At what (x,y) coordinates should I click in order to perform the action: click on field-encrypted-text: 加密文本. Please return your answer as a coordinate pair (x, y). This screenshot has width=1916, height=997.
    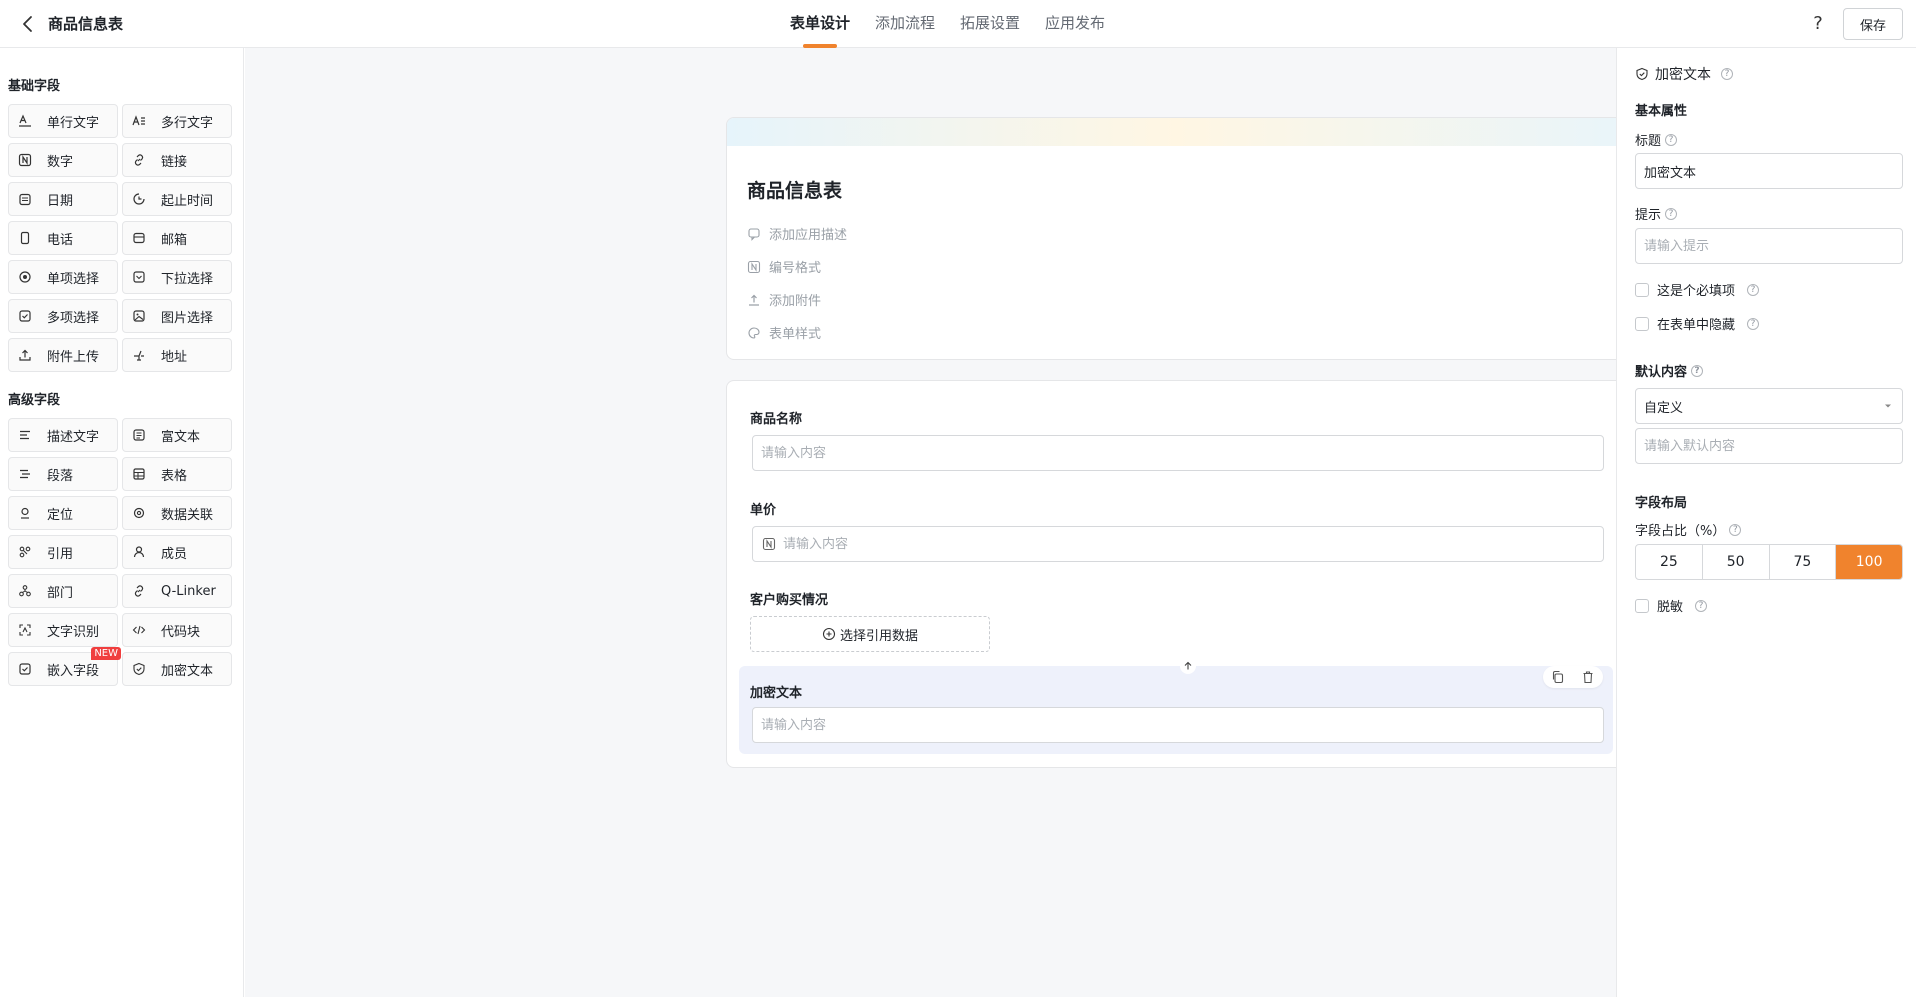
    Looking at the image, I should click on (177, 669).